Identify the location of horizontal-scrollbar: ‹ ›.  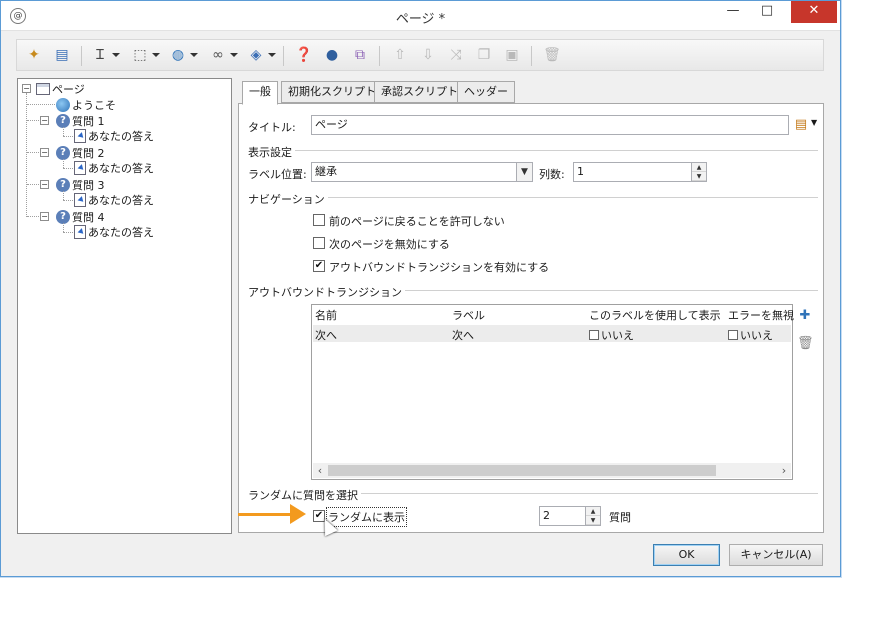
(552, 470).